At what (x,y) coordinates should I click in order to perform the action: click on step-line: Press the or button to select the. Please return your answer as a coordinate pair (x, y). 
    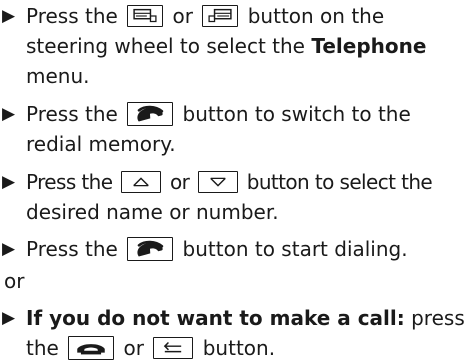
    Looking at the image, I should click on (229, 182).